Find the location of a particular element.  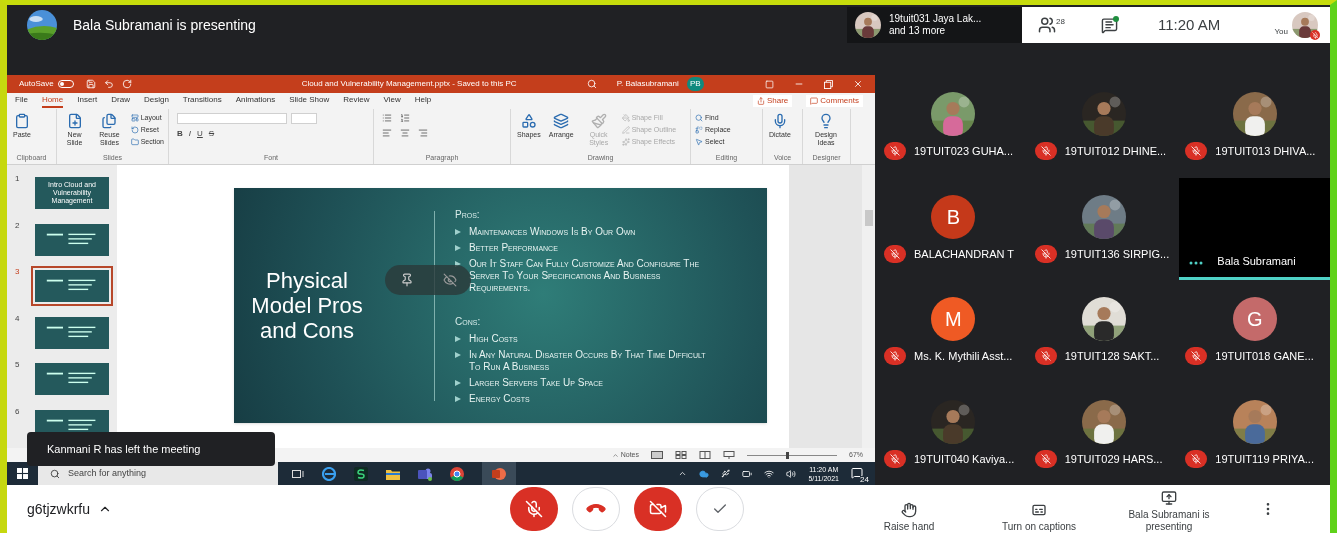

ribbon-tab: Review is located at coordinates (356, 101).